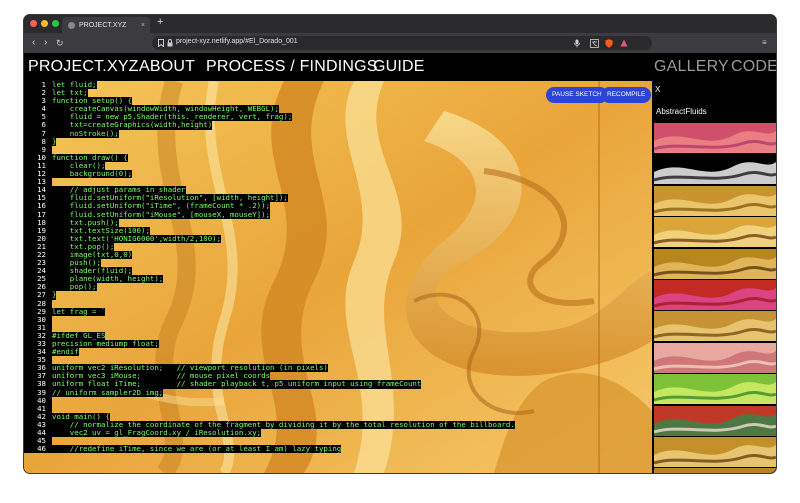 This screenshot has height=503, width=800. What do you see at coordinates (160, 22) in the screenshot?
I see `new-tab-button: +` at bounding box center [160, 22].